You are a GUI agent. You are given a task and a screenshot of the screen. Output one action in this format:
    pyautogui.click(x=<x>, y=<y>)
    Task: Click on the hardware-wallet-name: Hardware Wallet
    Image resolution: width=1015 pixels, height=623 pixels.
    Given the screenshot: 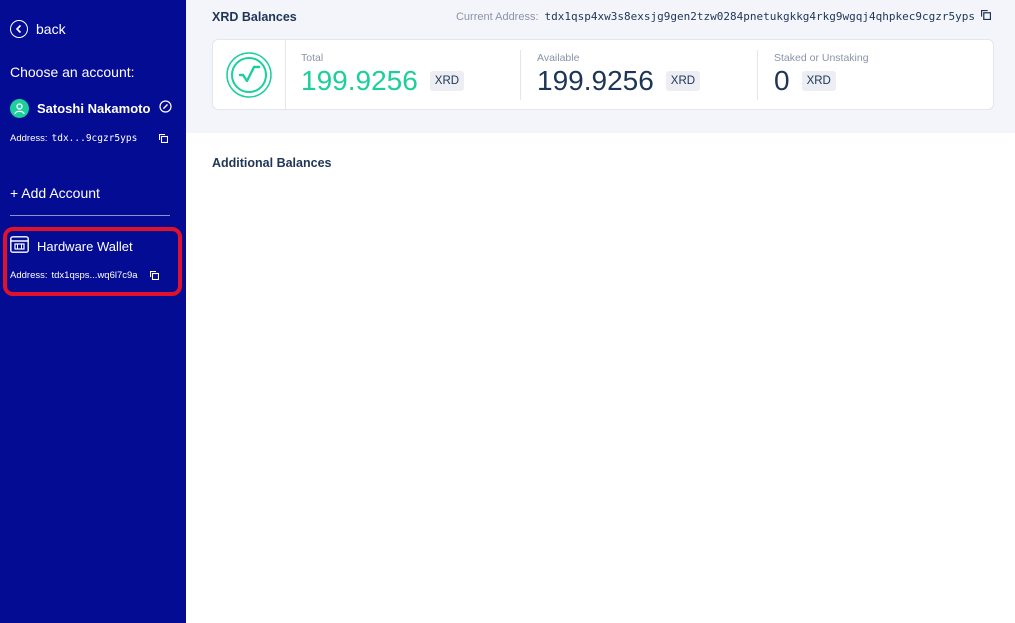 What is the action you would take?
    pyautogui.click(x=85, y=246)
    